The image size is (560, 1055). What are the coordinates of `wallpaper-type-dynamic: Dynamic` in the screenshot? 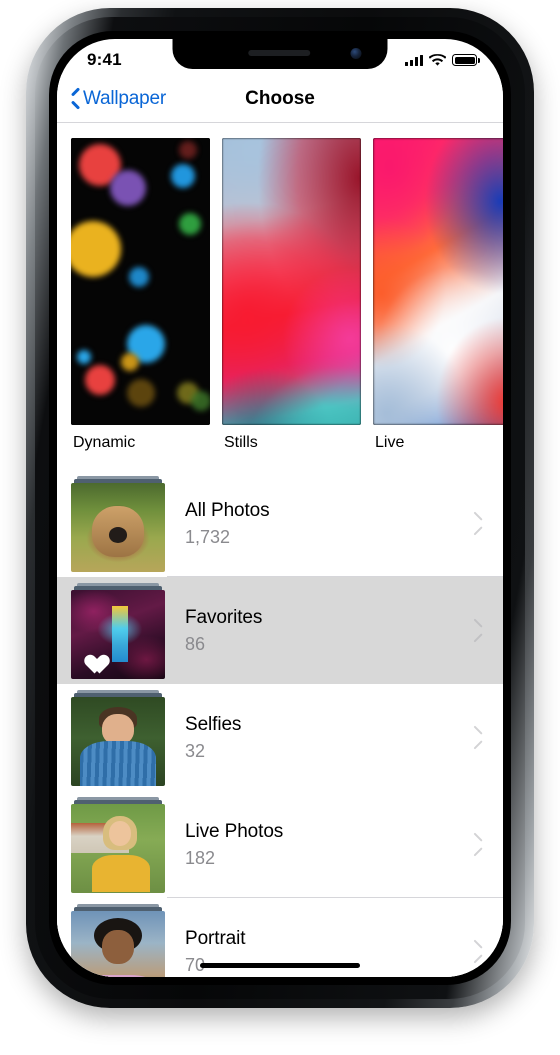 It's located at (140, 295).